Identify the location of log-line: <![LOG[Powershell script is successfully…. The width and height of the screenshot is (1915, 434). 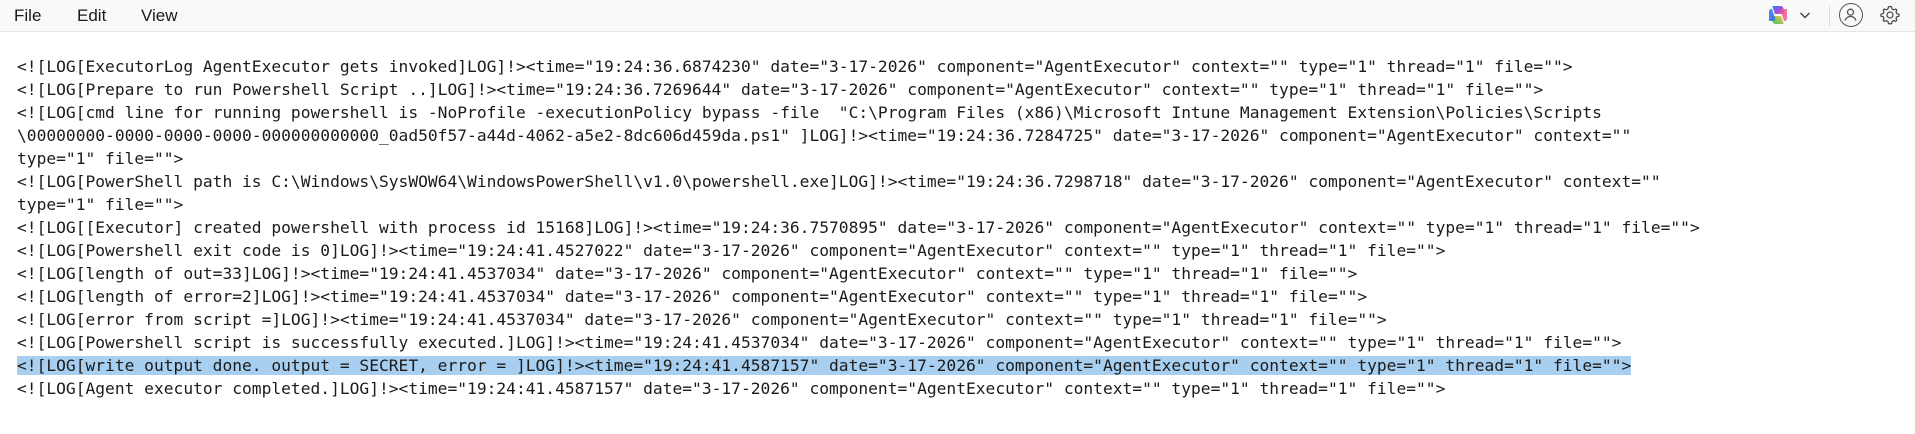
(819, 342).